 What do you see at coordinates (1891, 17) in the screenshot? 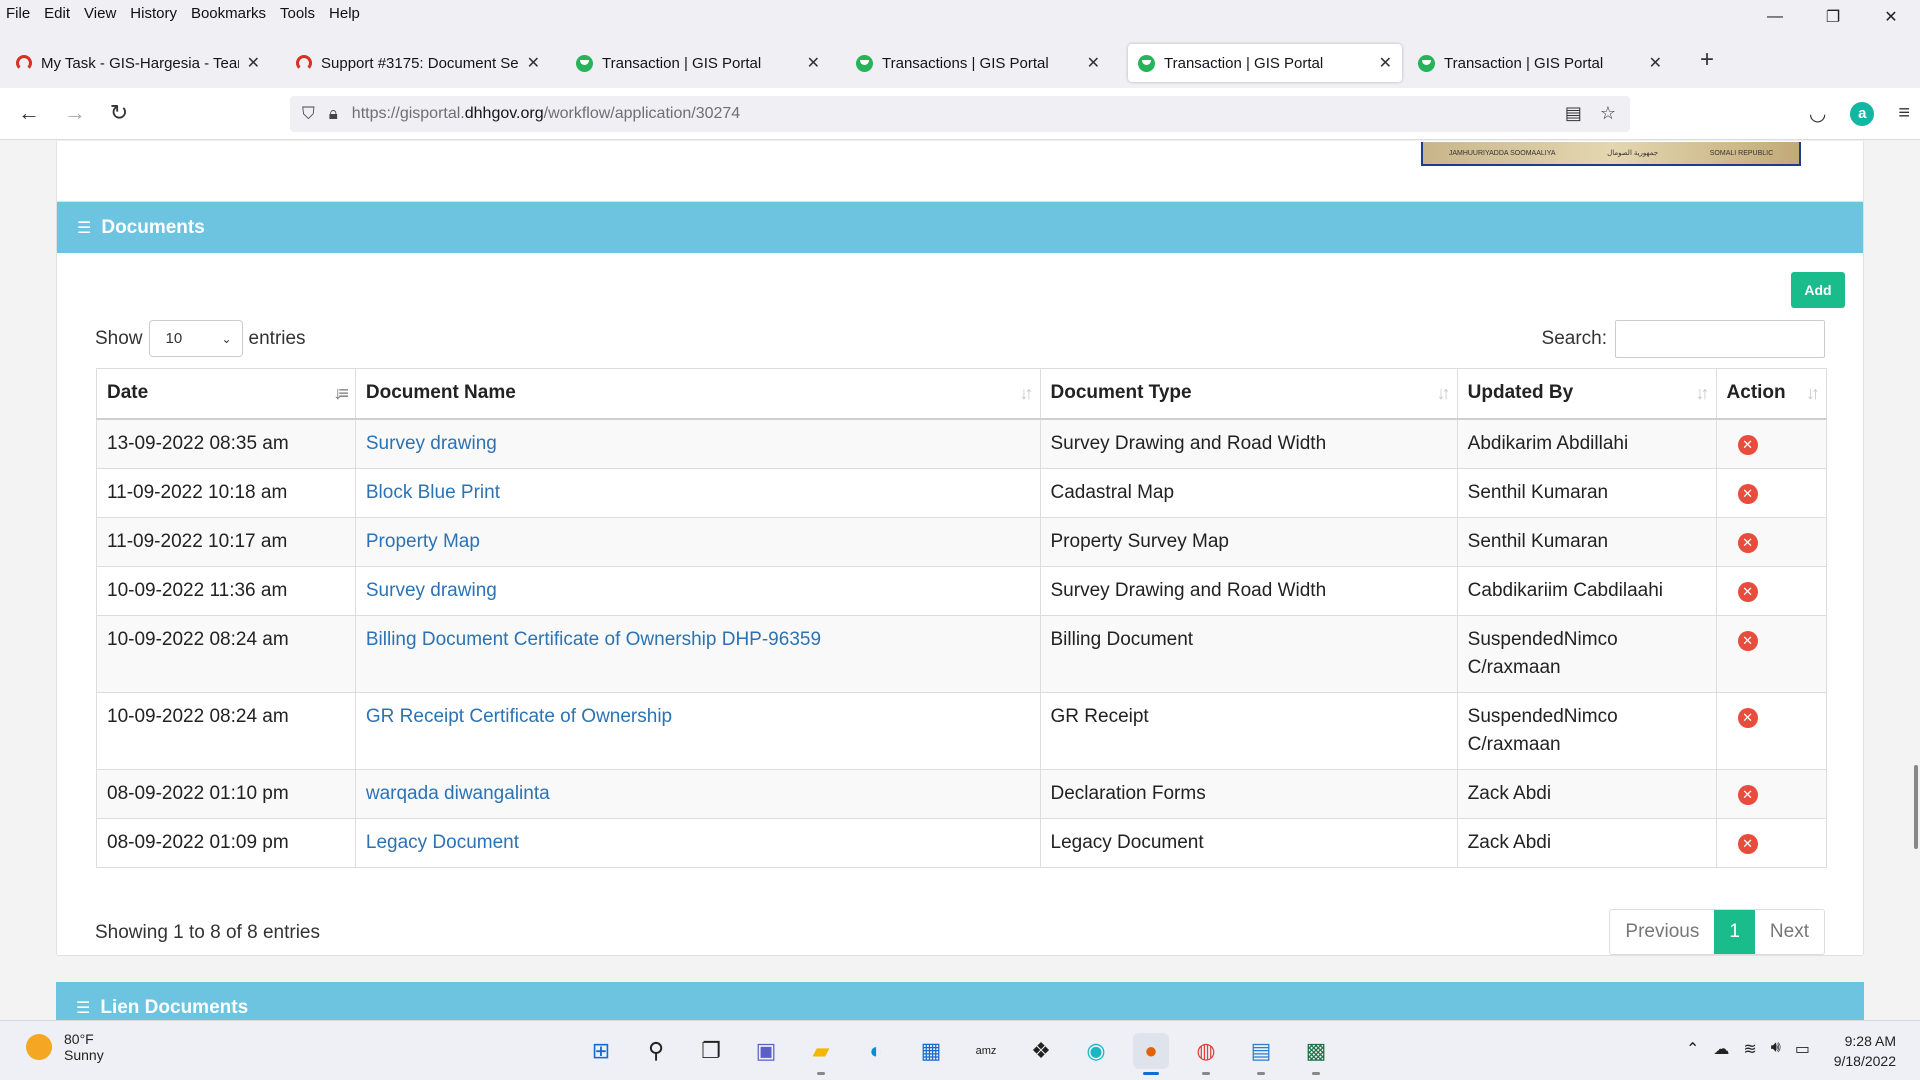
I see `close-window-button: ✕` at bounding box center [1891, 17].